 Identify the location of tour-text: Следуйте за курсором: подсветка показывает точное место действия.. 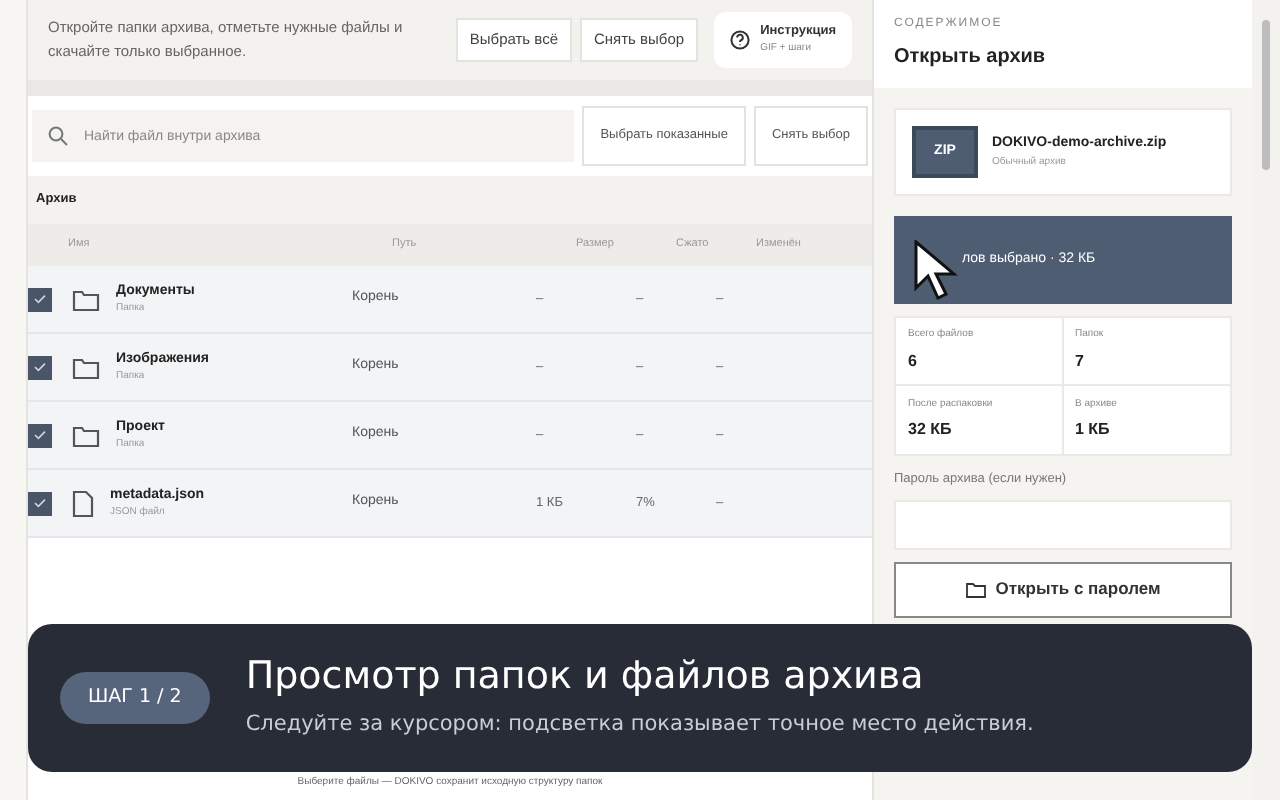
(639, 725).